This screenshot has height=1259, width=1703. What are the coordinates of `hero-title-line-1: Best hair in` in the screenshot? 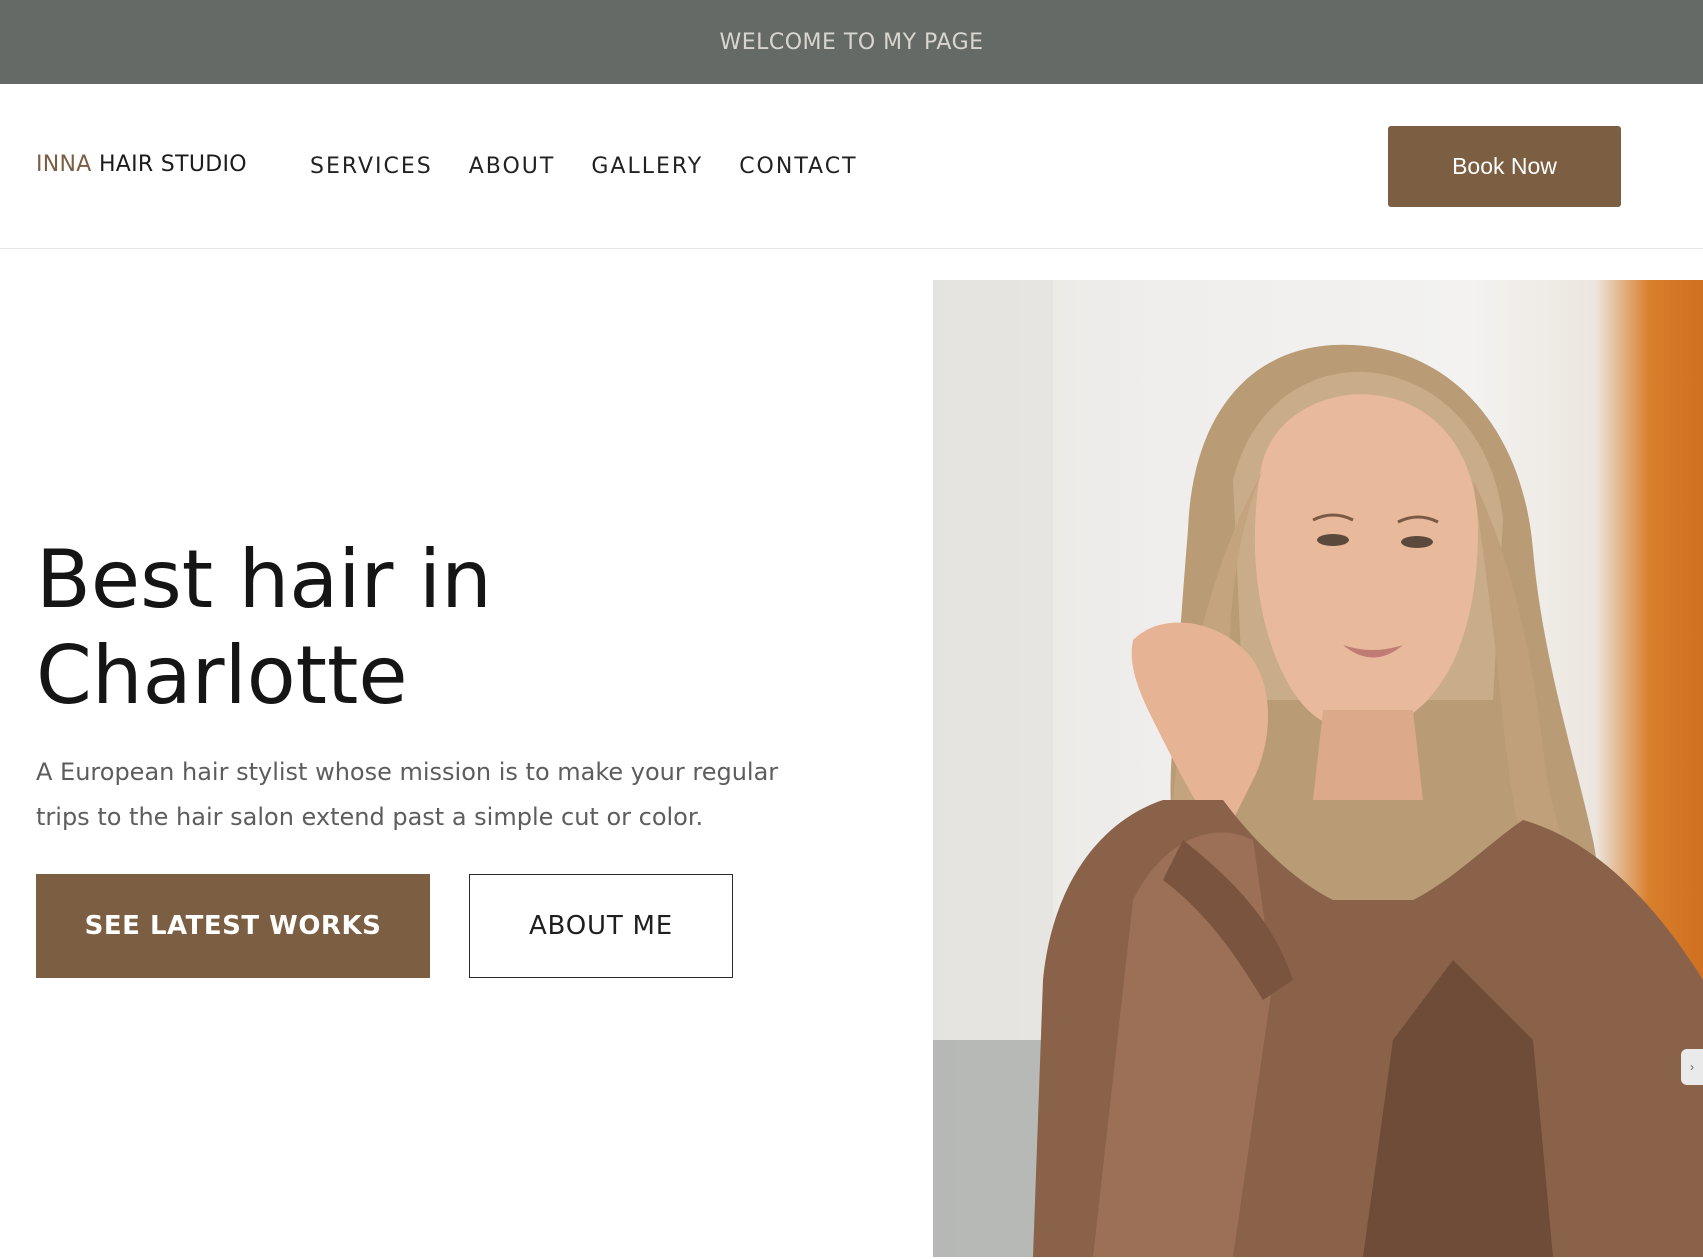 It's located at (264, 579).